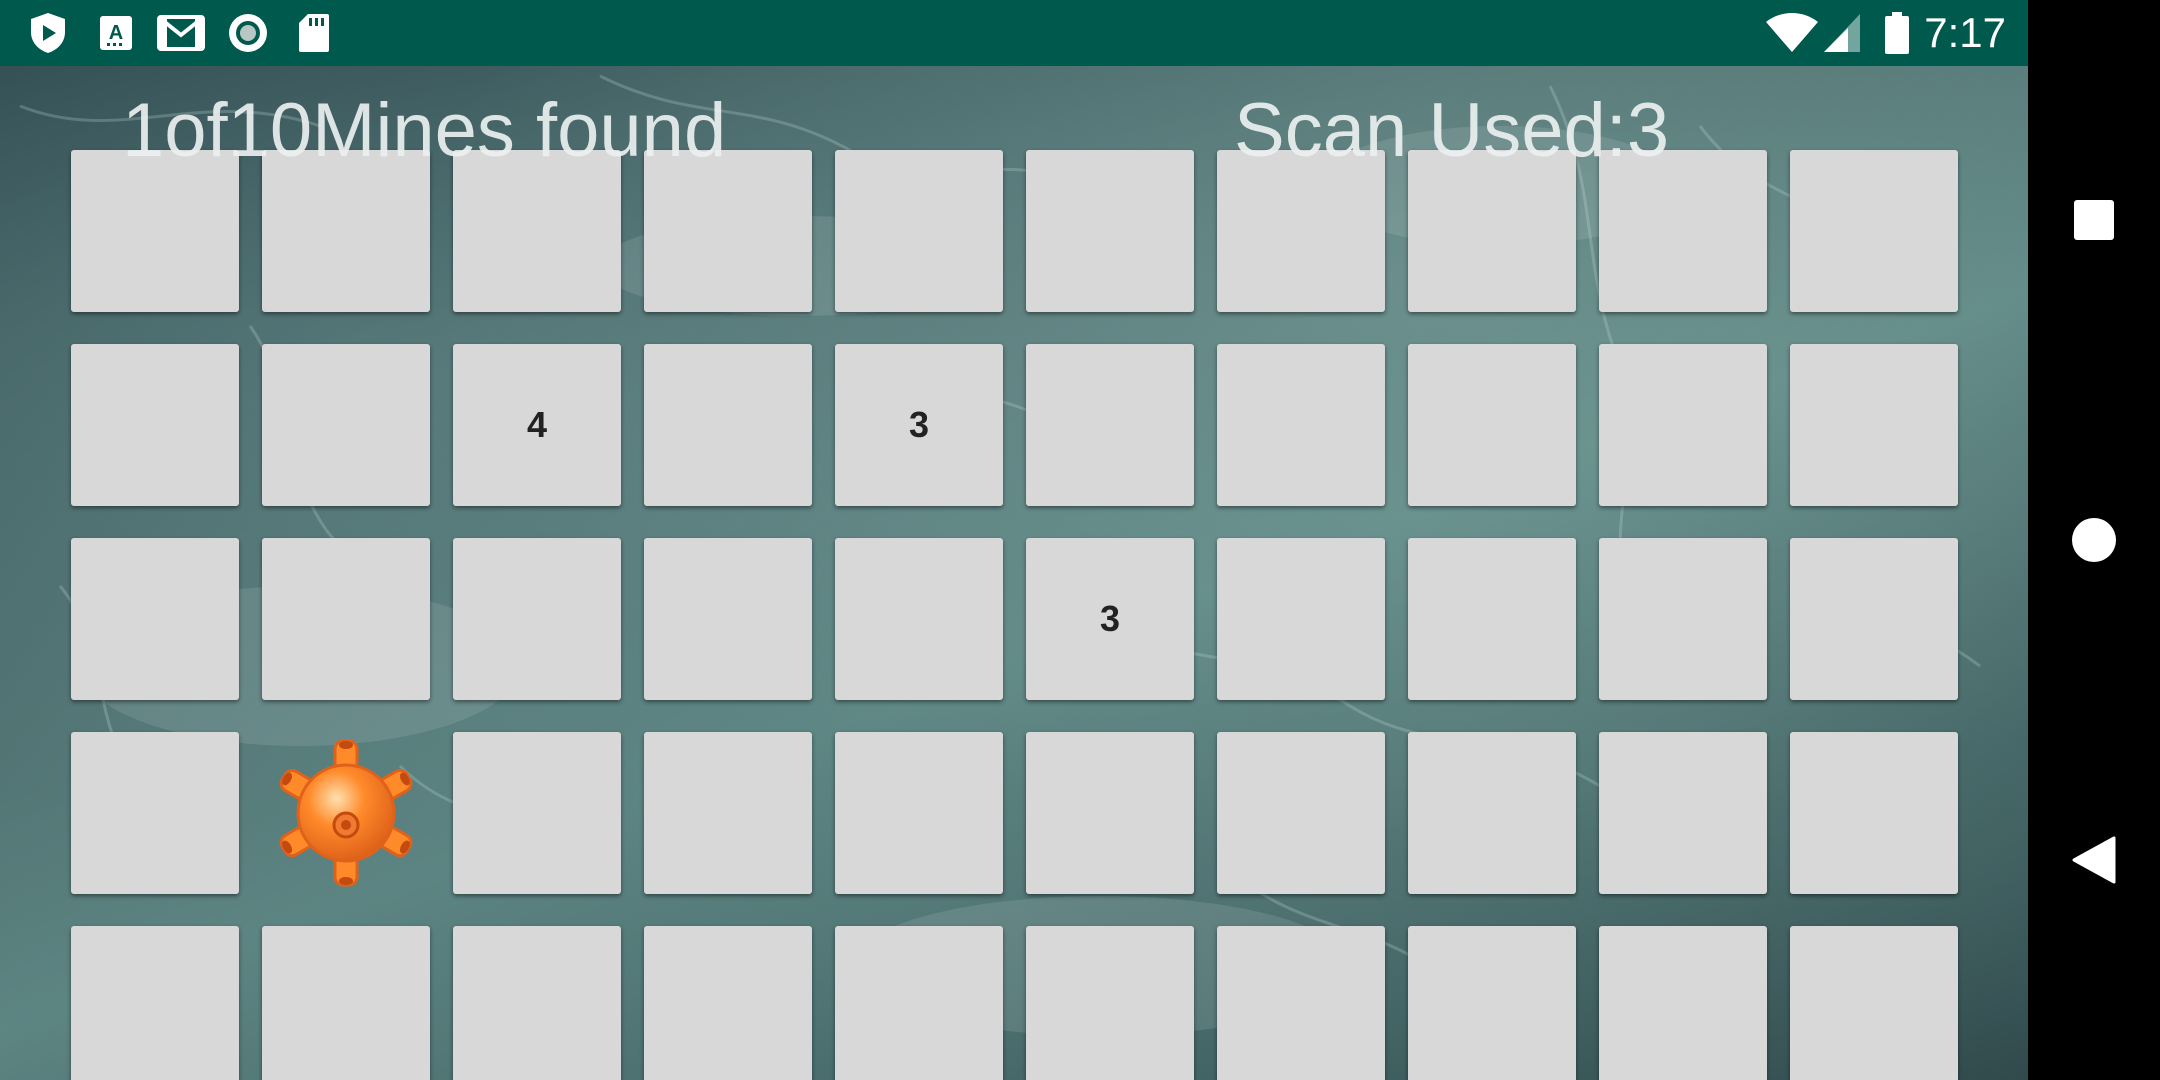 The image size is (2160, 1080). I want to click on back-button, so click(2094, 860).